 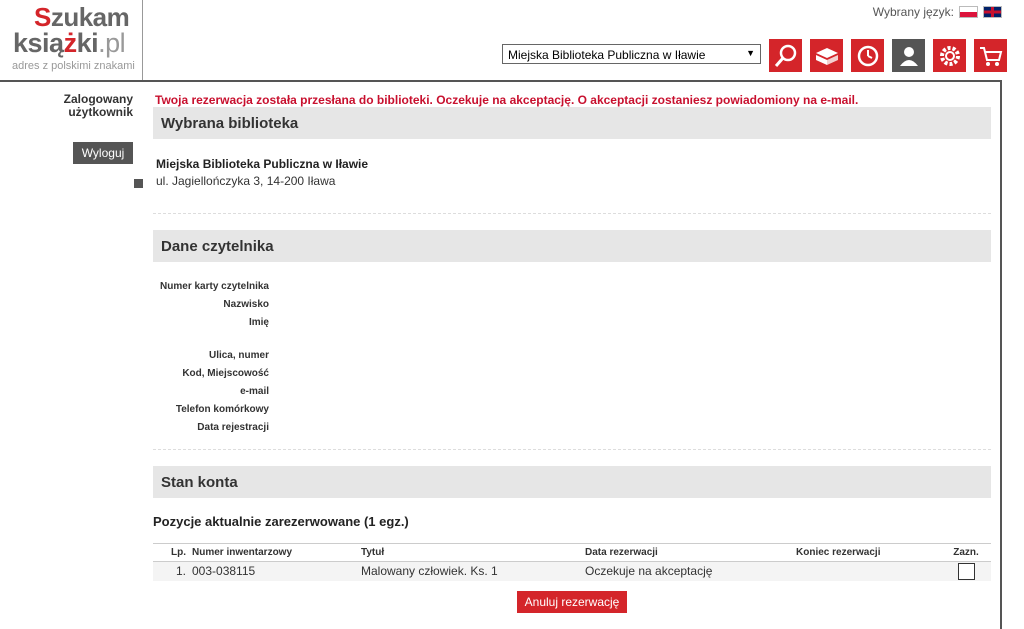 I want to click on select-checkbox, so click(x=966, y=571).